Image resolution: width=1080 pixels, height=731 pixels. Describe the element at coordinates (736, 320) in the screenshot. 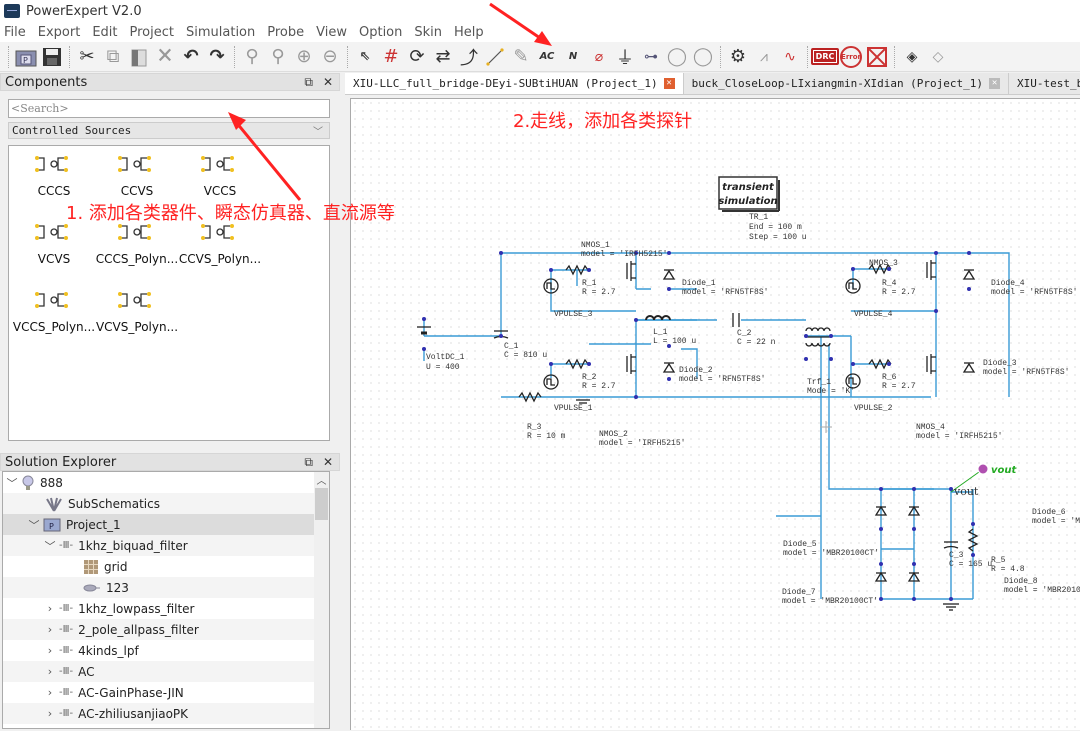

I see `capacitor-c2` at that location.